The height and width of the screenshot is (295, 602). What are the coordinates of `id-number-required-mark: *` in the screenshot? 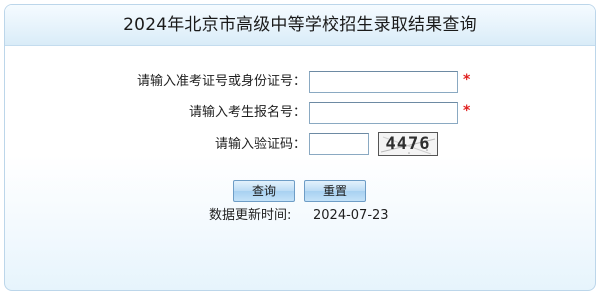 It's located at (467, 80).